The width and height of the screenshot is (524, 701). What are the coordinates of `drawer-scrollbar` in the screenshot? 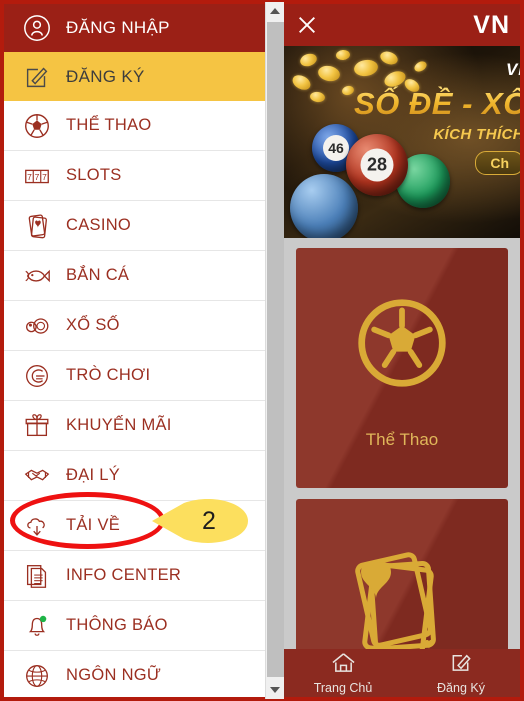 It's located at (274, 350).